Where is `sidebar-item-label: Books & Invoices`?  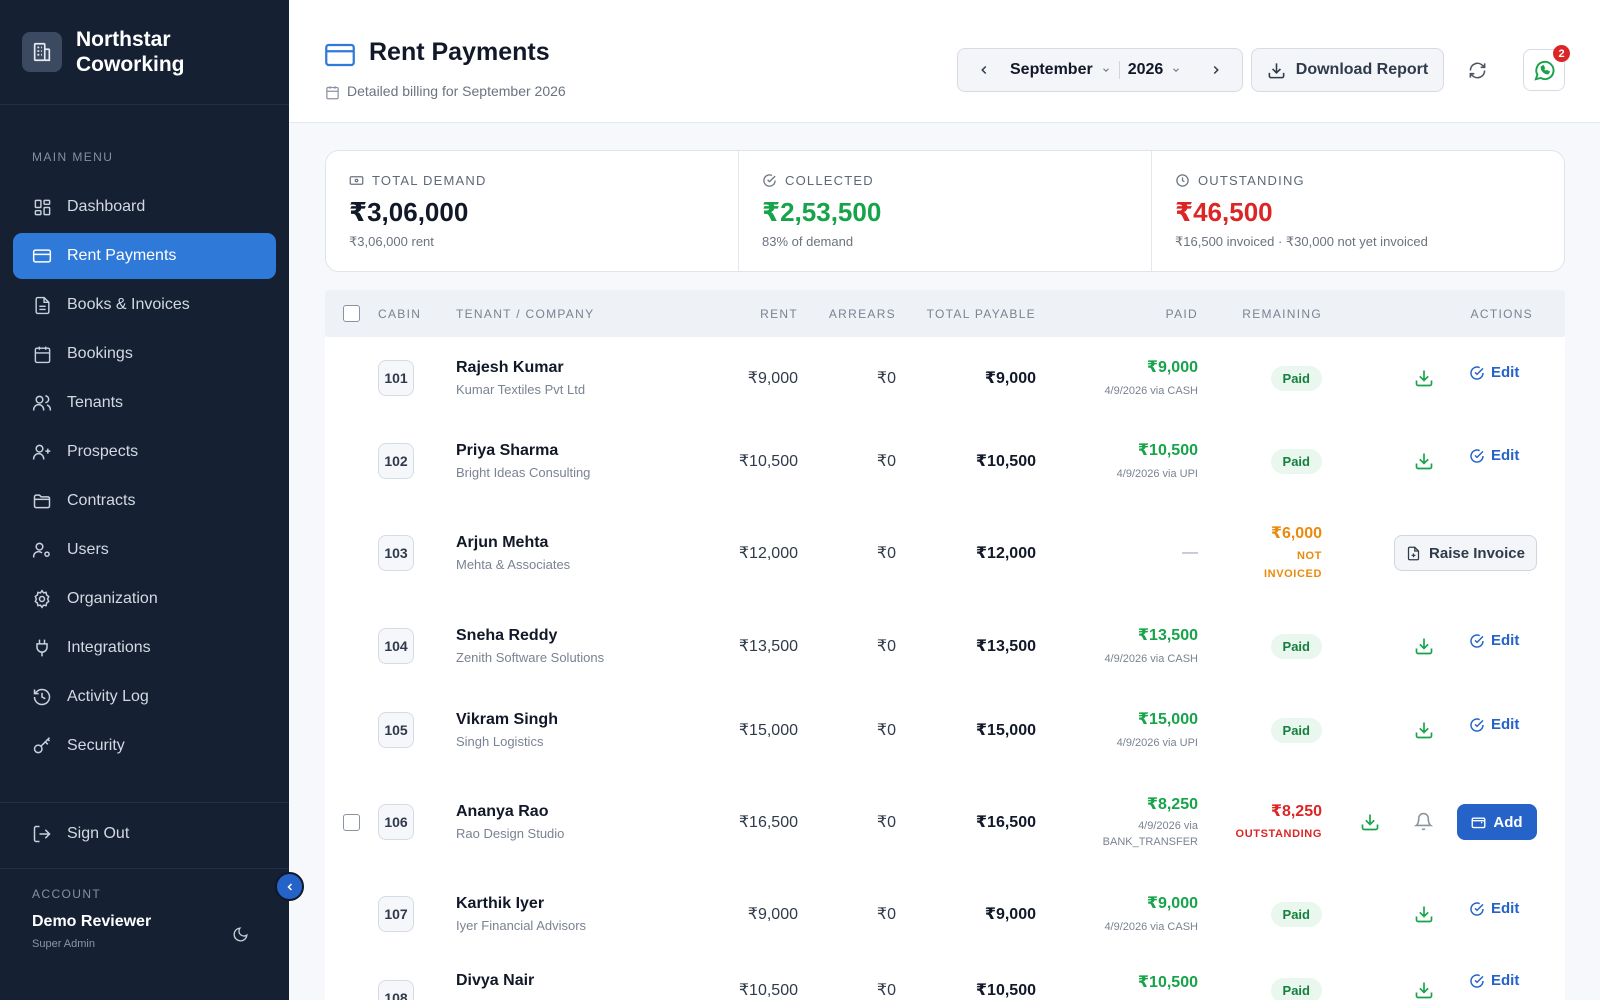
sidebar-item-label: Books & Invoices is located at coordinates (128, 304).